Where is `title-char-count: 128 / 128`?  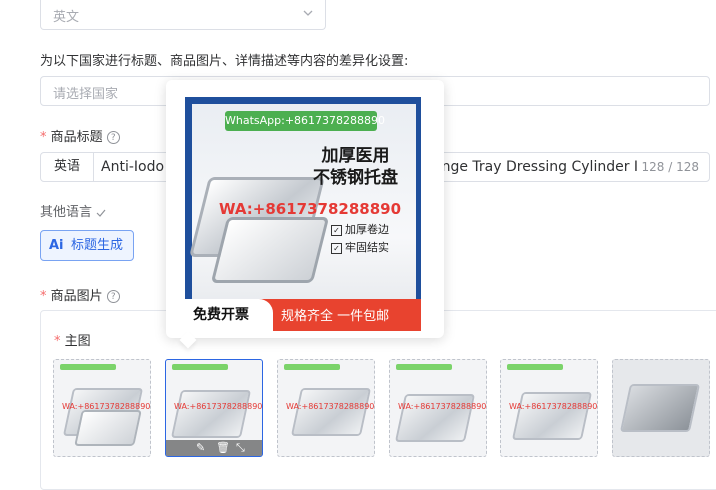 title-char-count: 128 / 128 is located at coordinates (670, 167).